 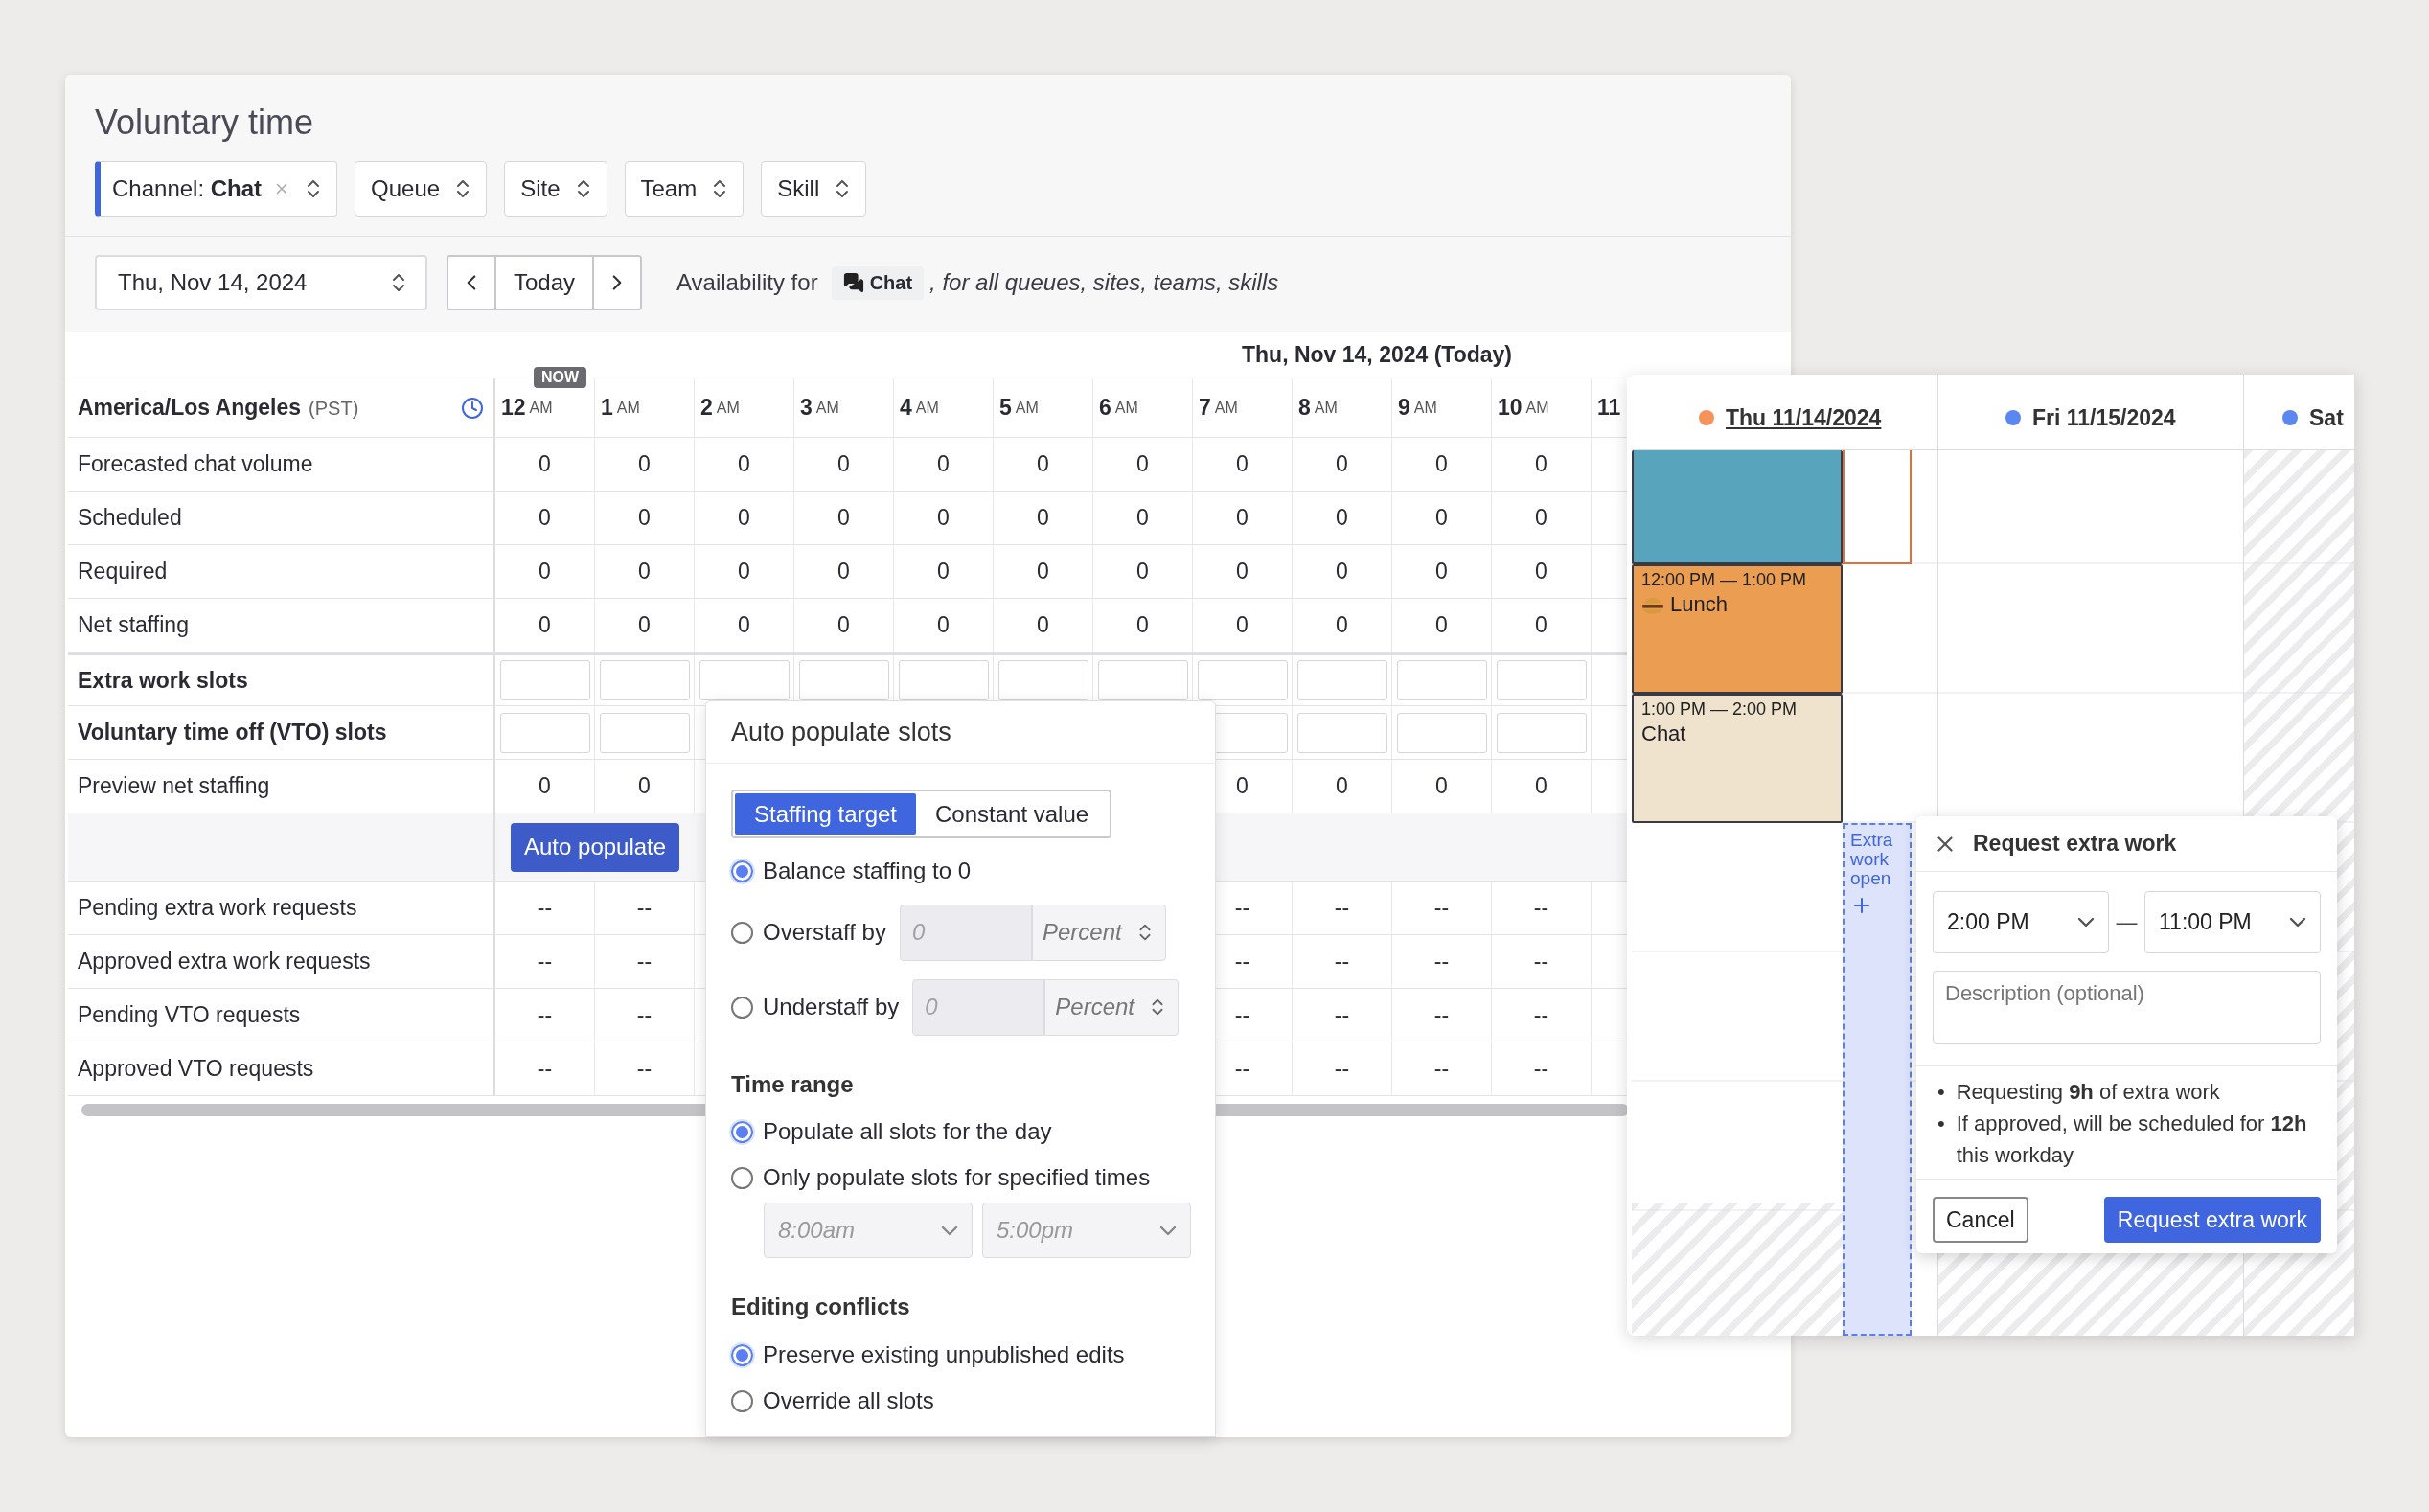 I want to click on filter-chip: Site, so click(x=556, y=189).